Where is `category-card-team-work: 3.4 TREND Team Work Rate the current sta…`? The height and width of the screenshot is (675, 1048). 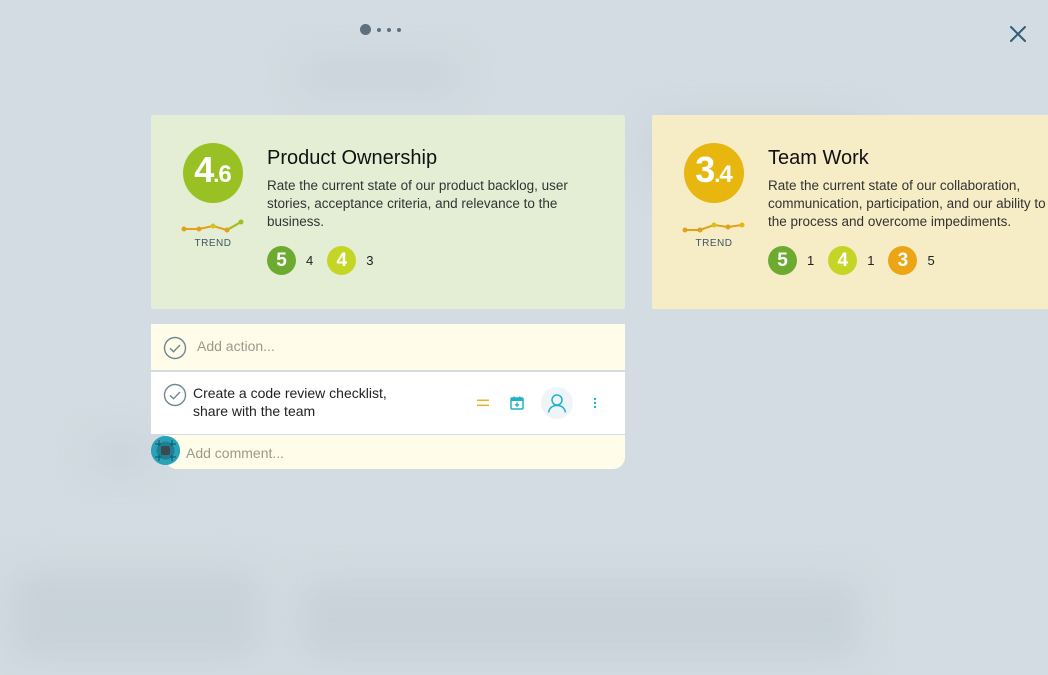 category-card-team-work: 3.4 TREND Team Work Rate the current sta… is located at coordinates (850, 212).